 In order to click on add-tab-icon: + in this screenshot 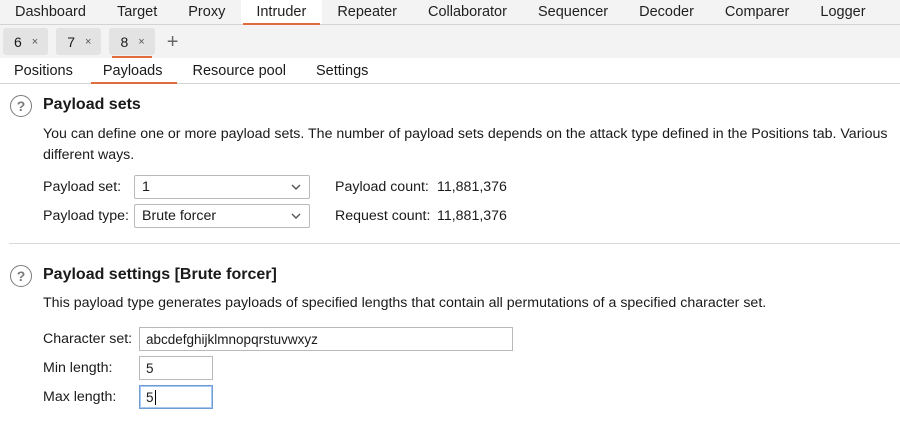, I will do `click(173, 42)`.